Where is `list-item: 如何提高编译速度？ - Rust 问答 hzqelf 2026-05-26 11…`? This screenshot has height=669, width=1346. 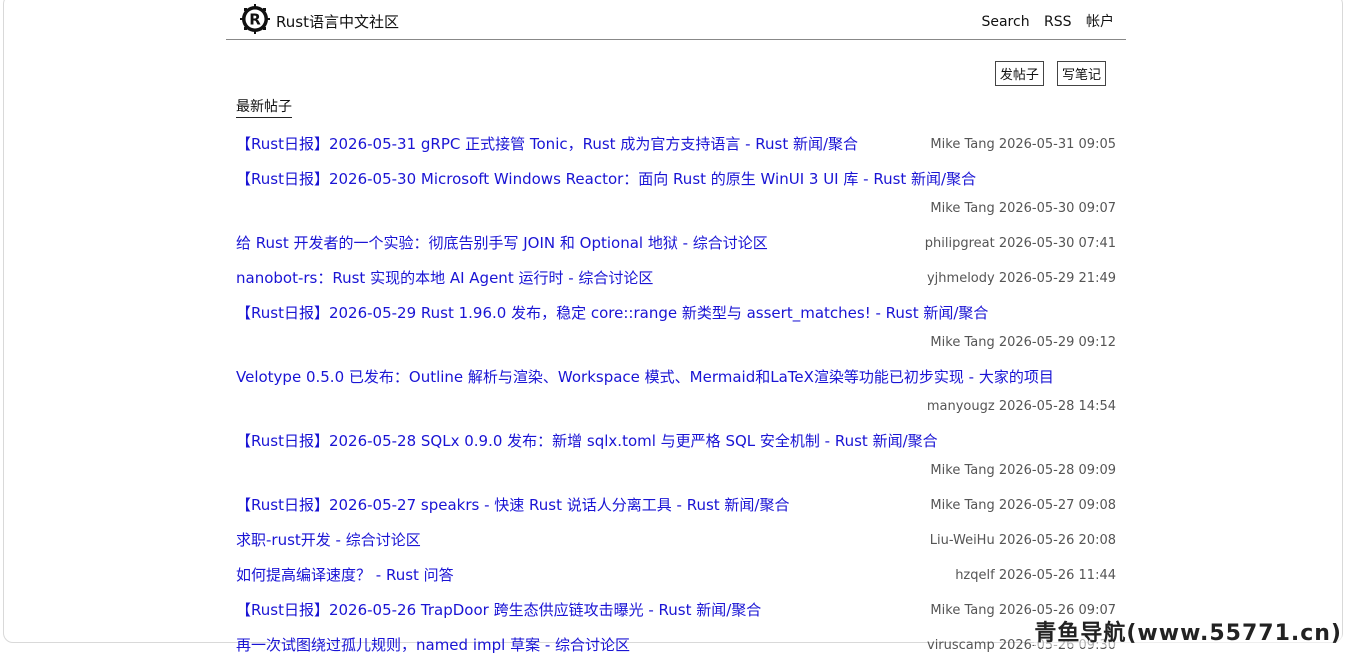
list-item: 如何提高编译速度？ - Rust 问答 hzqelf 2026-05-26 11… is located at coordinates (676, 575).